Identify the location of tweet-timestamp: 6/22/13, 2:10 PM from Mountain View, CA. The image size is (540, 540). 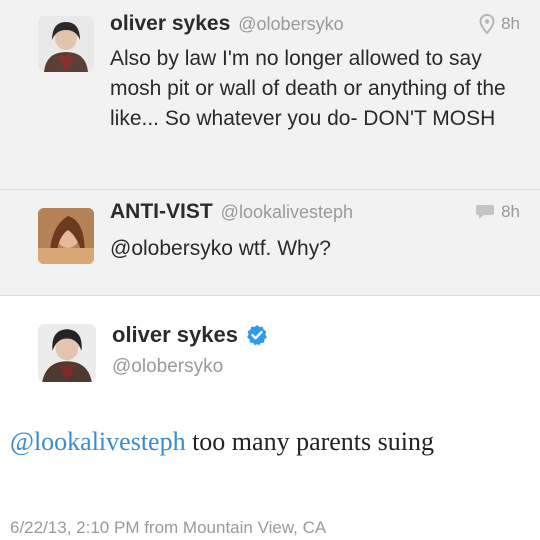
(168, 527).